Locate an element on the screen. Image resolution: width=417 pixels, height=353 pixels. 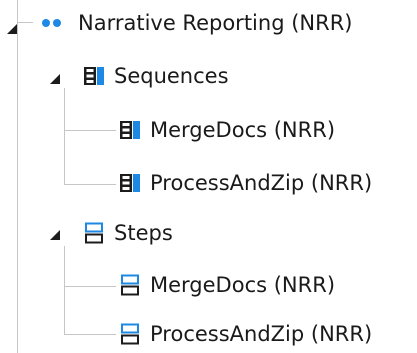
tree-node-narrative-reporting: Narrative Reporting (NRR) is located at coordinates (195, 23).